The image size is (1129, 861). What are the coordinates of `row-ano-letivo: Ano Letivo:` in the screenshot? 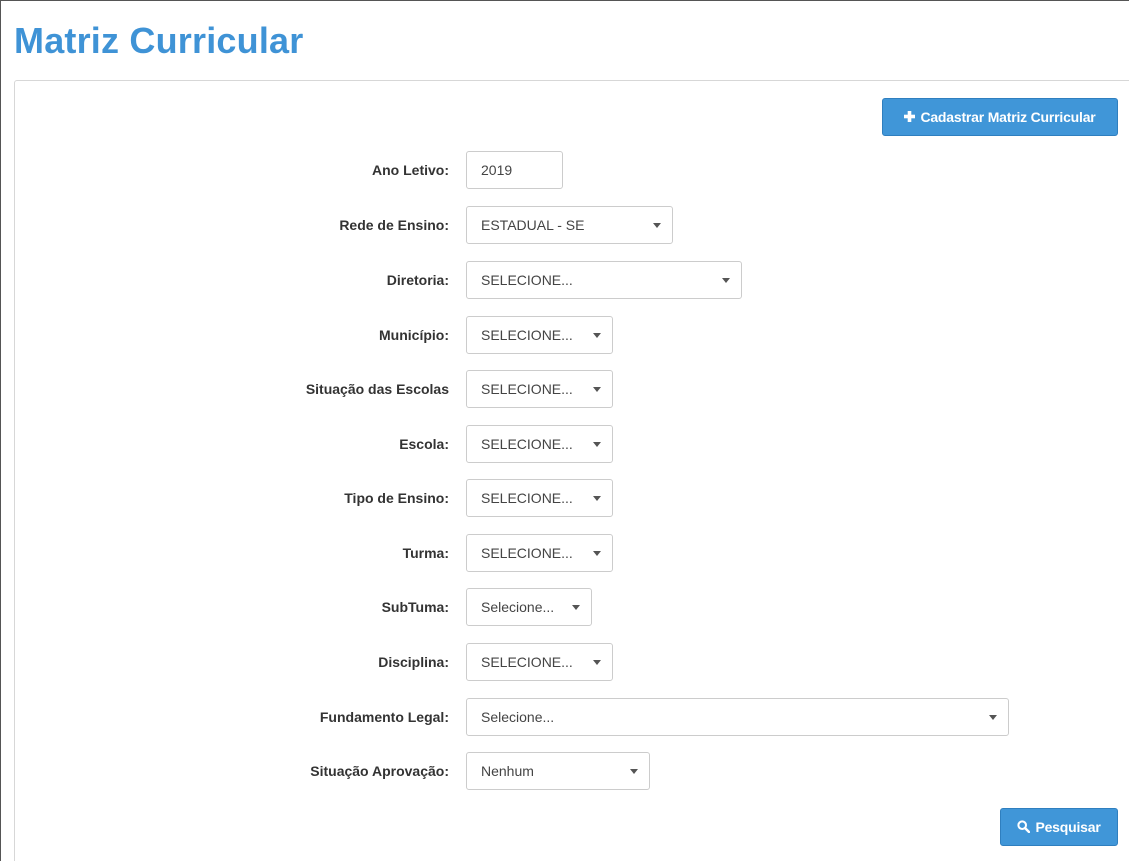 It's located at (565, 170).